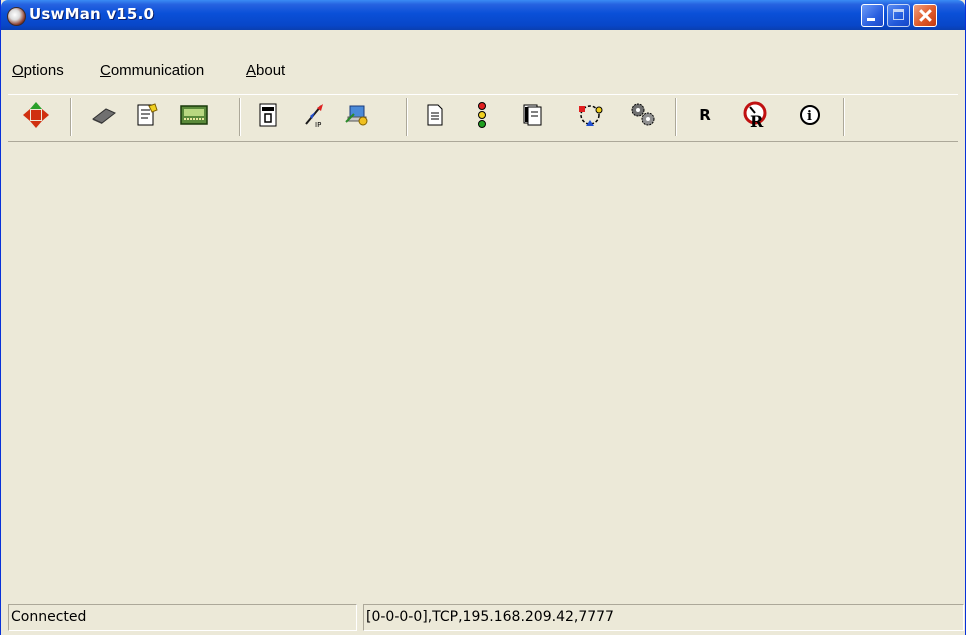 Image resolution: width=968 pixels, height=635 pixels. I want to click on toolbar-button-document-edit, so click(147, 115).